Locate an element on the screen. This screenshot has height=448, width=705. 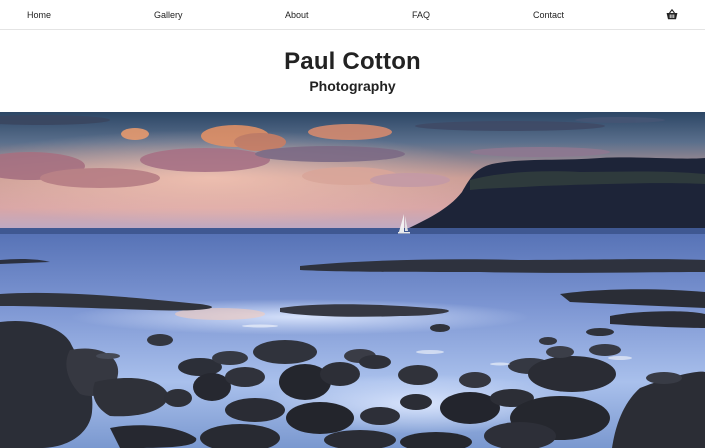
nav-link-contact: Contact is located at coordinates (548, 15).